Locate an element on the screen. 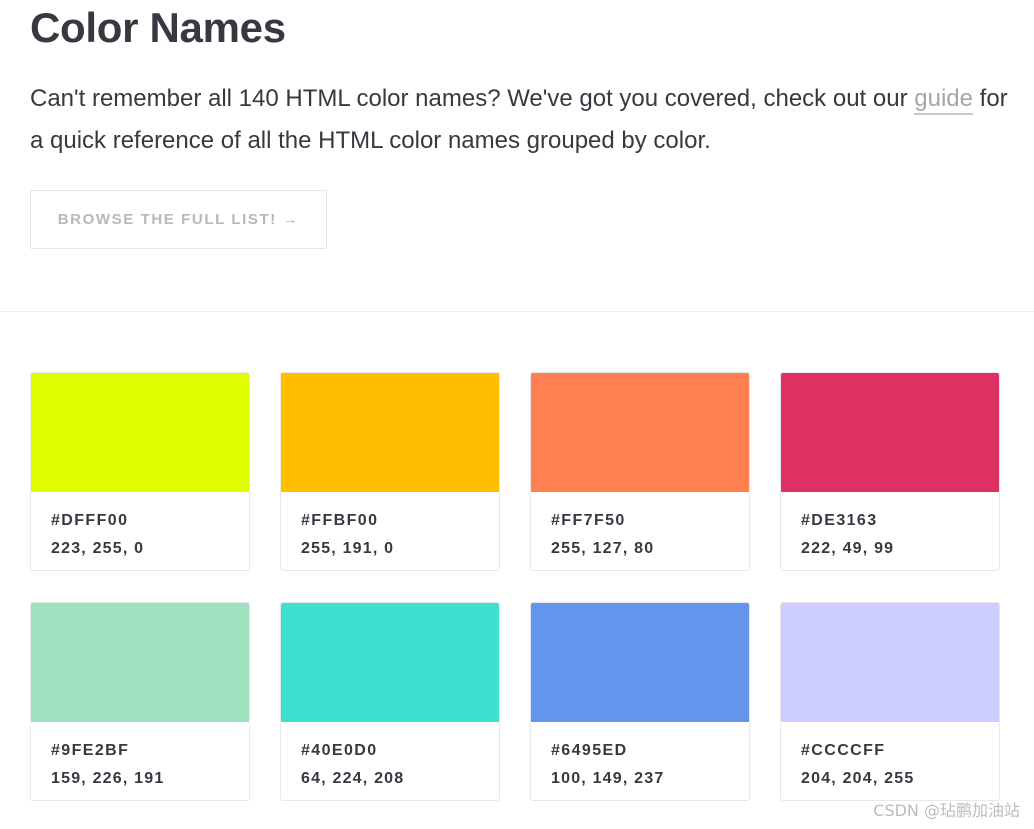 The height and width of the screenshot is (829, 1034). color-info: #6495ED 100, 149, 237 is located at coordinates (640, 755).